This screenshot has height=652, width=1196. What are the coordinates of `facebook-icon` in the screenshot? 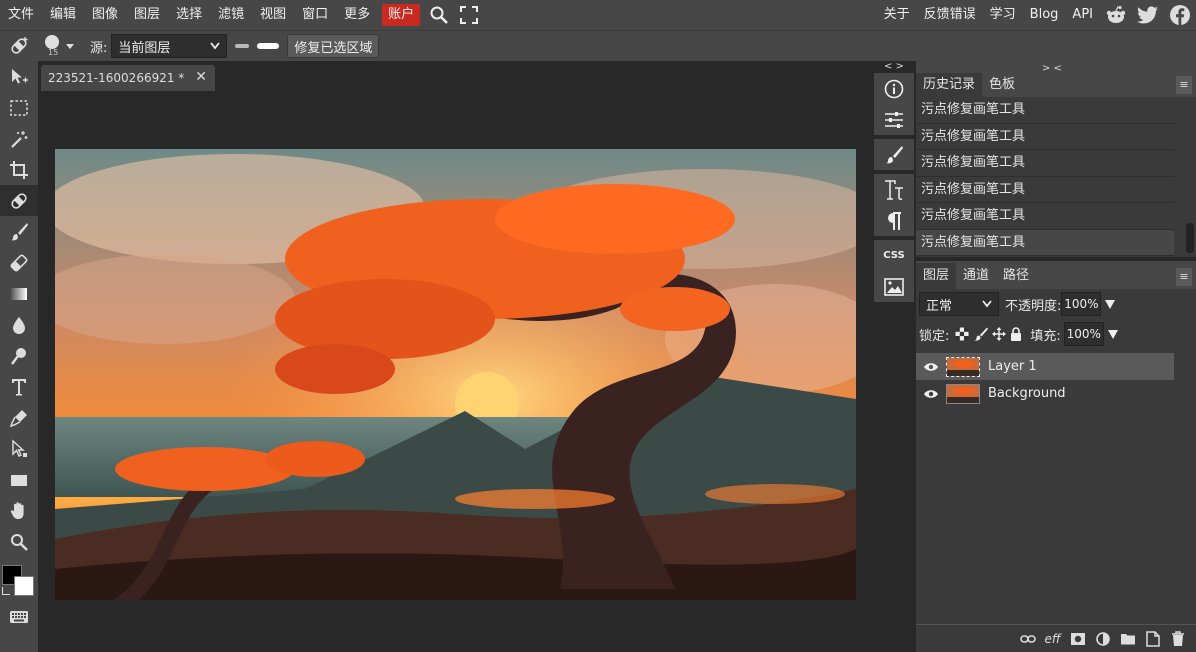 It's located at (1180, 15).